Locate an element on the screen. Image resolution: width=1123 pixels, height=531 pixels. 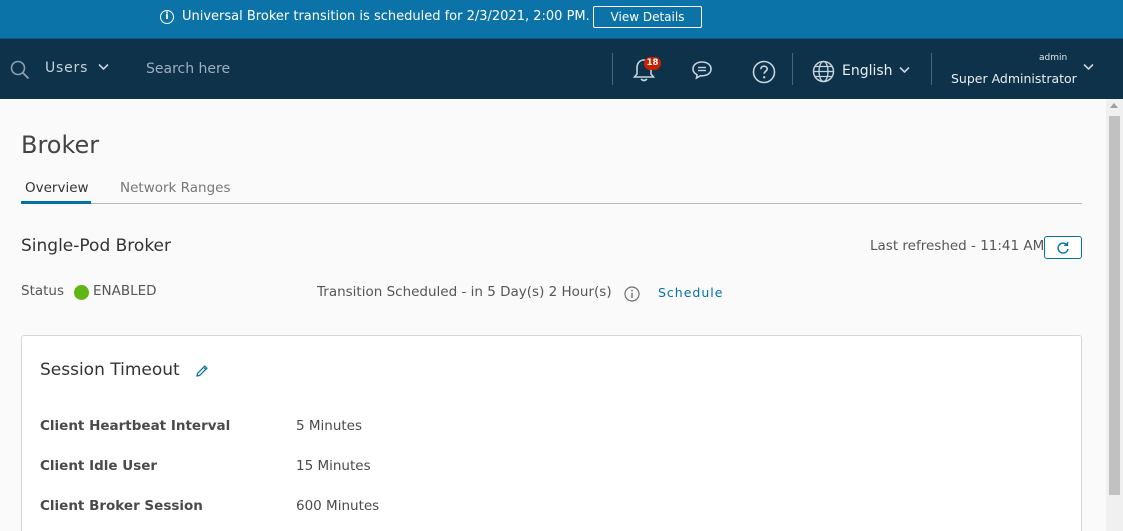
status-enabled-indicator is located at coordinates (81, 292).